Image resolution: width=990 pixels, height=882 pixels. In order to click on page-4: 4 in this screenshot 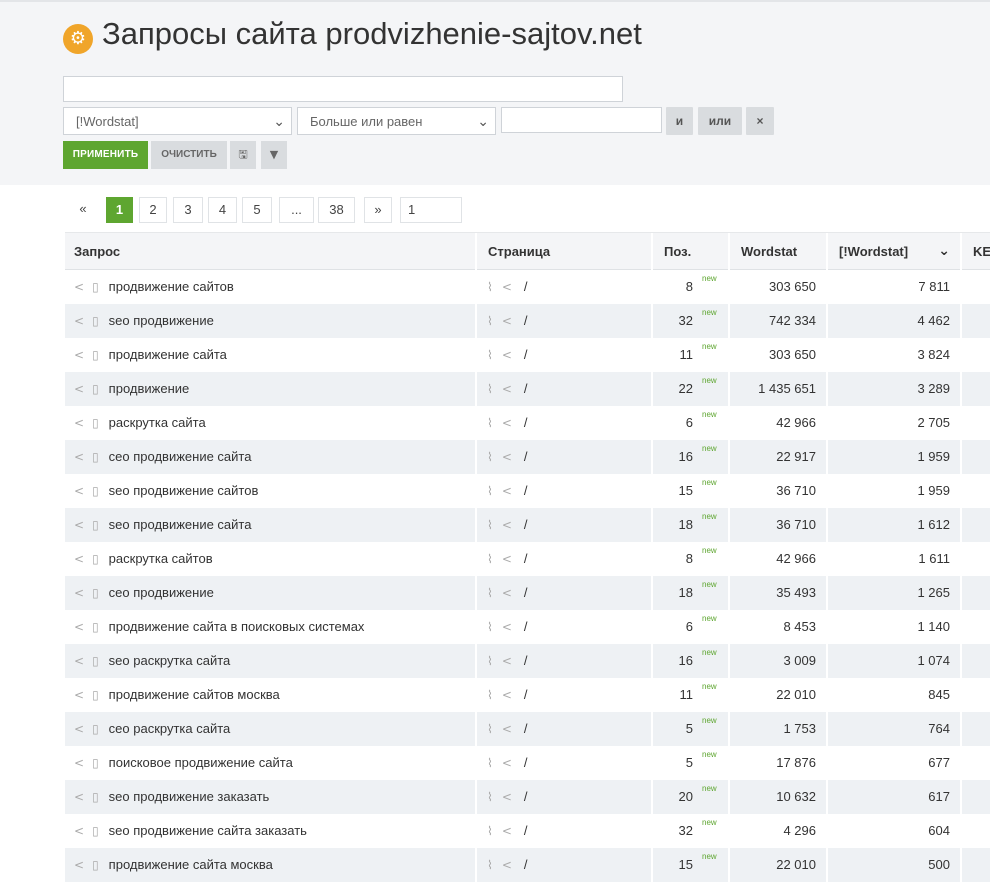, I will do `click(222, 210)`.